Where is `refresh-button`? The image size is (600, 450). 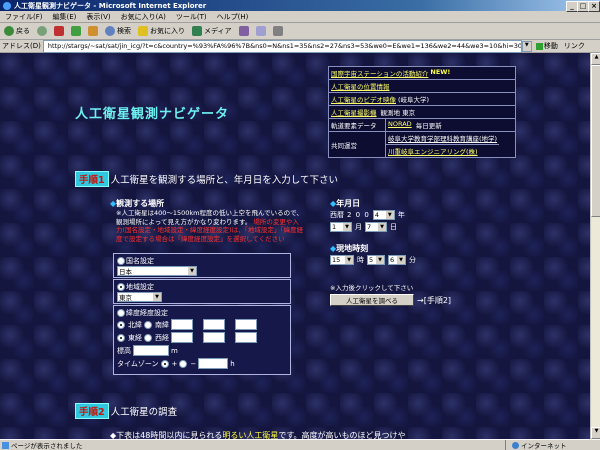 refresh-button is located at coordinates (76, 31).